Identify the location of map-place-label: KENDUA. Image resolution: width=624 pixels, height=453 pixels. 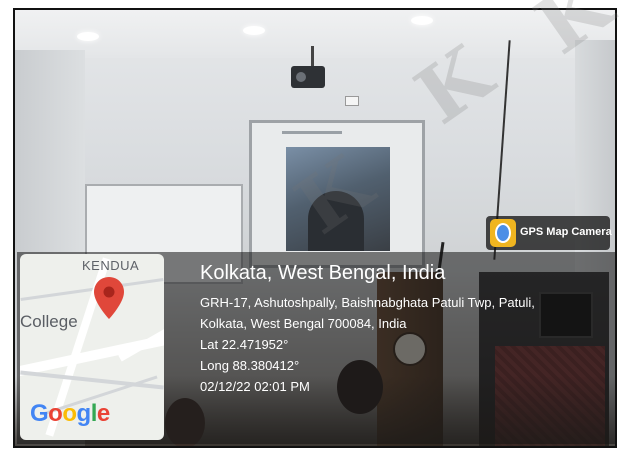
(111, 265).